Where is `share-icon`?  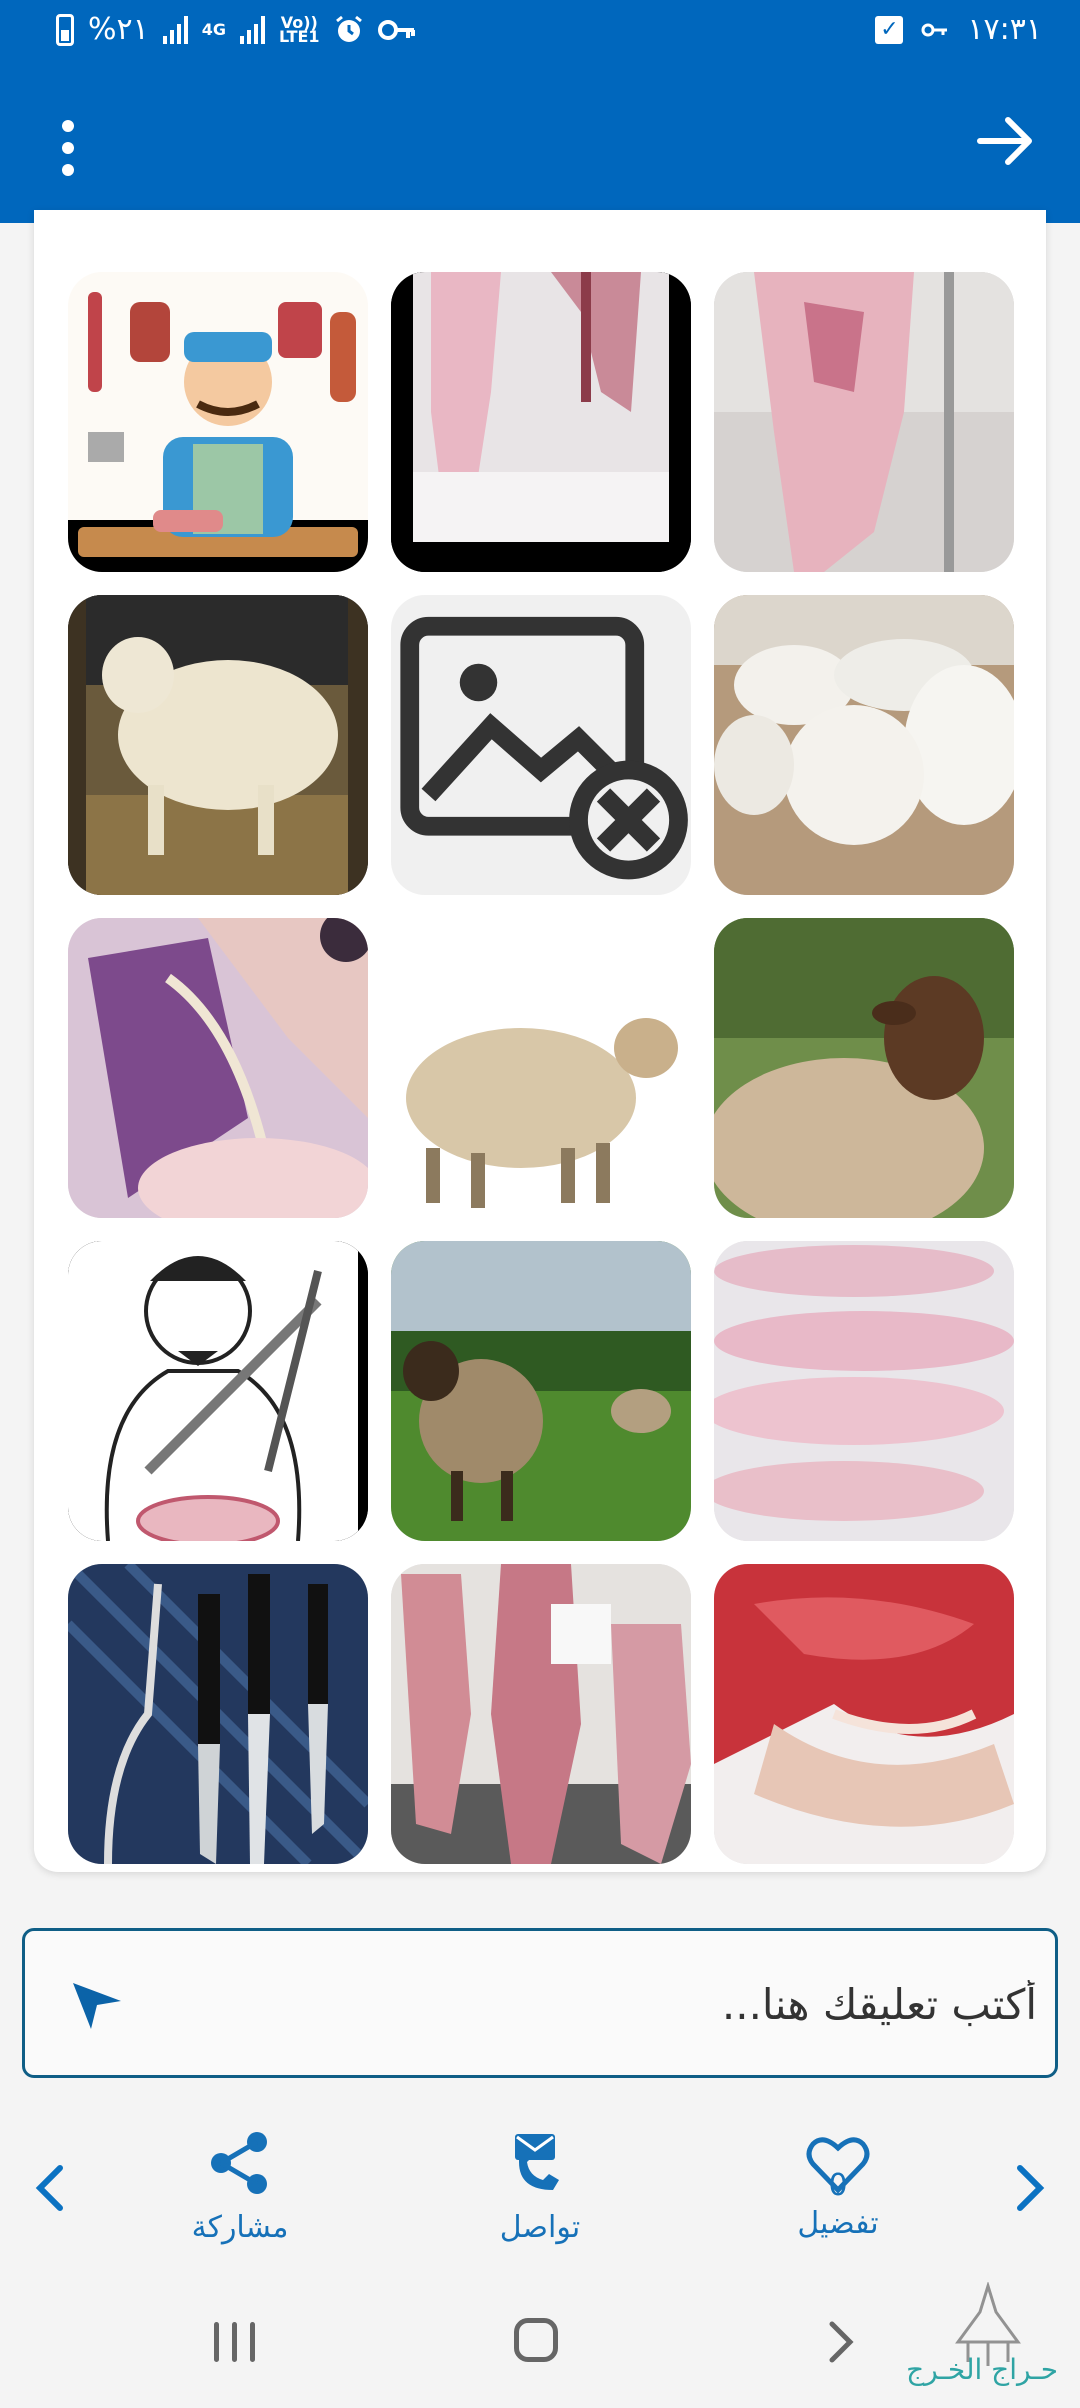
share-icon is located at coordinates (239, 2163).